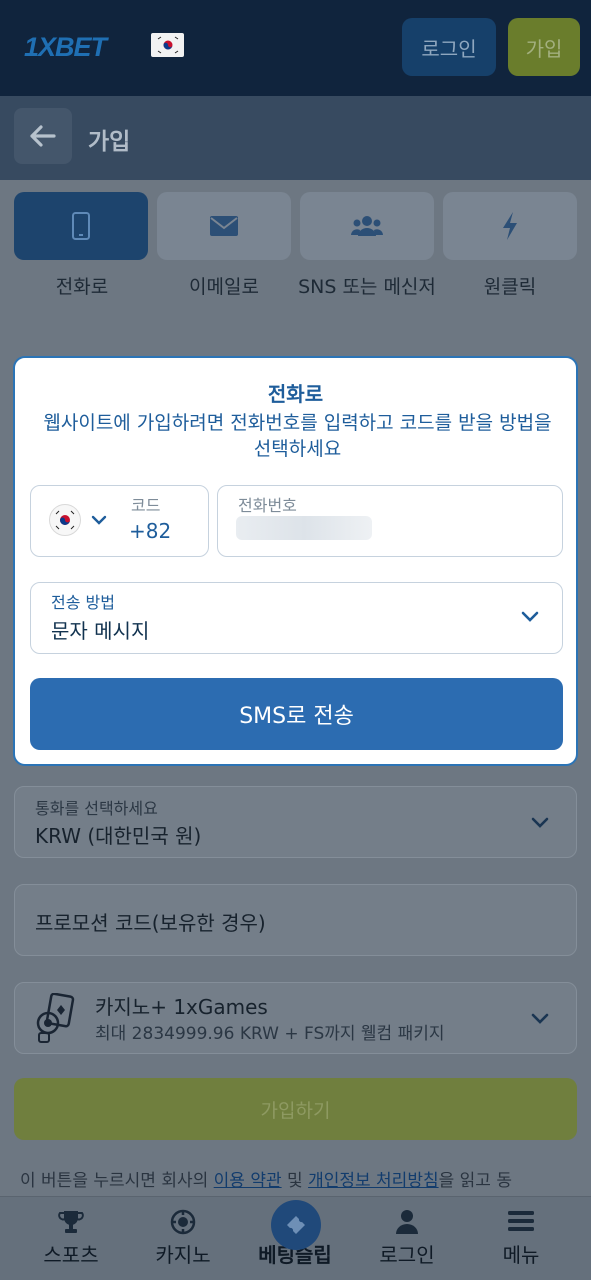 This screenshot has height=1280, width=591. I want to click on bonus-title: 카지노+ 1xGames, so click(181, 1007).